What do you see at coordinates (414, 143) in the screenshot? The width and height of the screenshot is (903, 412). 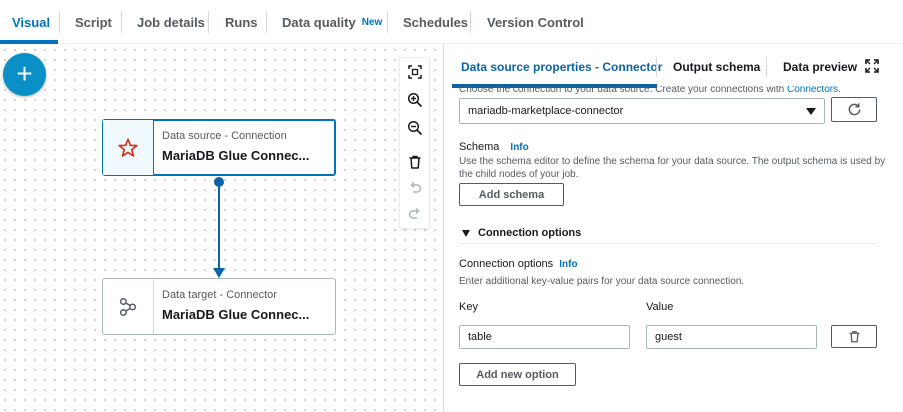 I see `canvas-toolbar` at bounding box center [414, 143].